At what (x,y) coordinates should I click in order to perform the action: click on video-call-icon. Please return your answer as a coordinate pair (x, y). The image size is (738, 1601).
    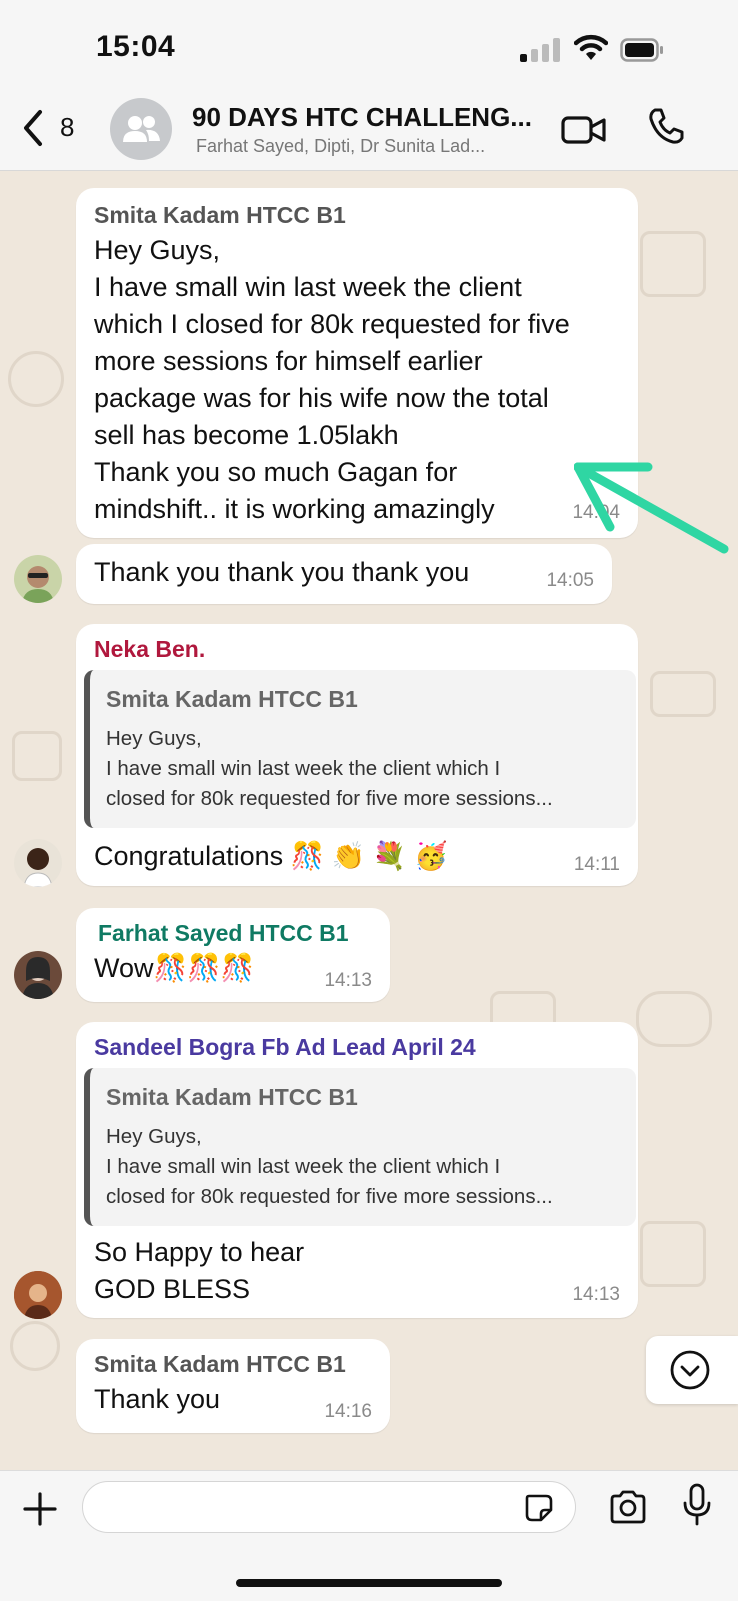
    Looking at the image, I should click on (584, 130).